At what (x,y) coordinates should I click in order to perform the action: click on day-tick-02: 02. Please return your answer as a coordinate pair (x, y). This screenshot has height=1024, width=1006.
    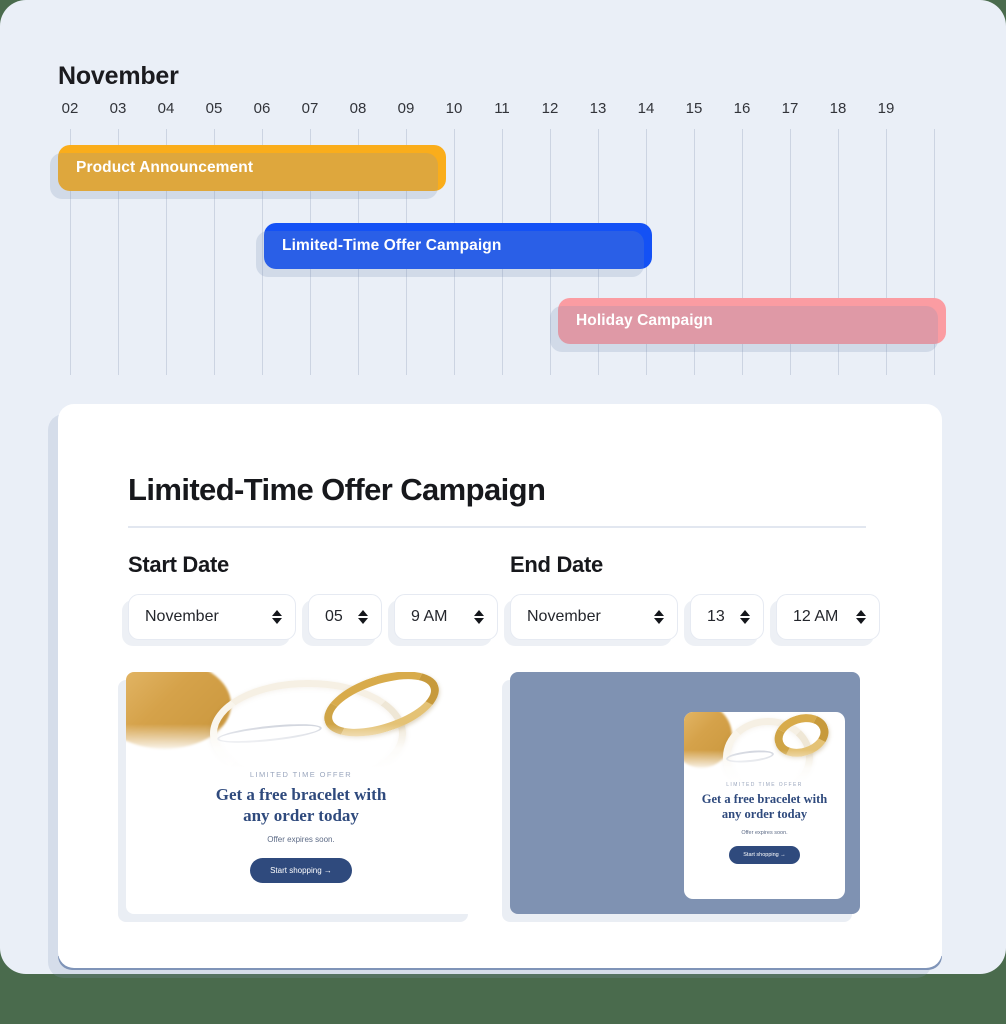
    Looking at the image, I should click on (70, 108).